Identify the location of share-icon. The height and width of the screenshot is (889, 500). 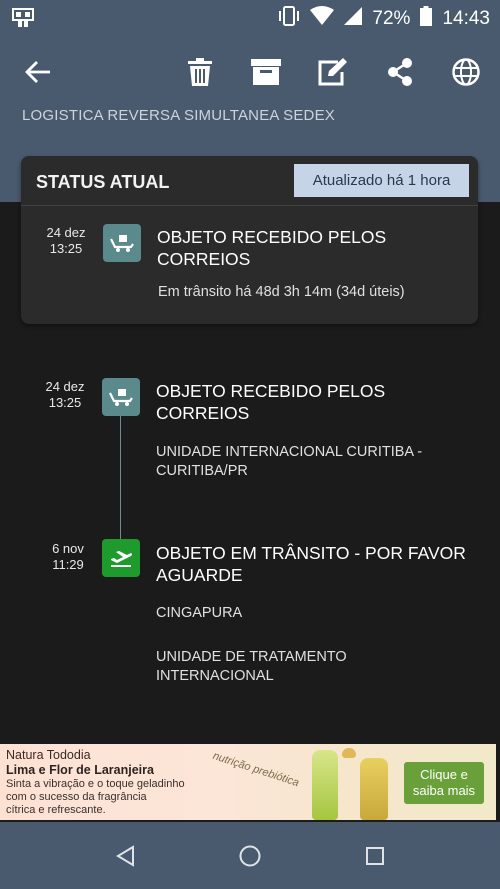
(400, 72).